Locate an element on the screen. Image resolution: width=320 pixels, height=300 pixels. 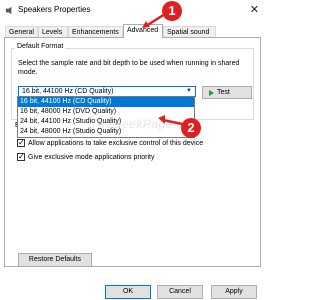
annotation-arrows is located at coordinates (162, 69).